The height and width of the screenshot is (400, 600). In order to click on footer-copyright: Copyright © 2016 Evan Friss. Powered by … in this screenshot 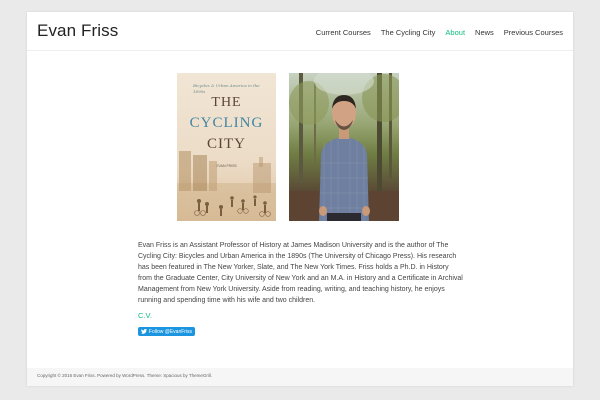, I will do `click(125, 375)`.